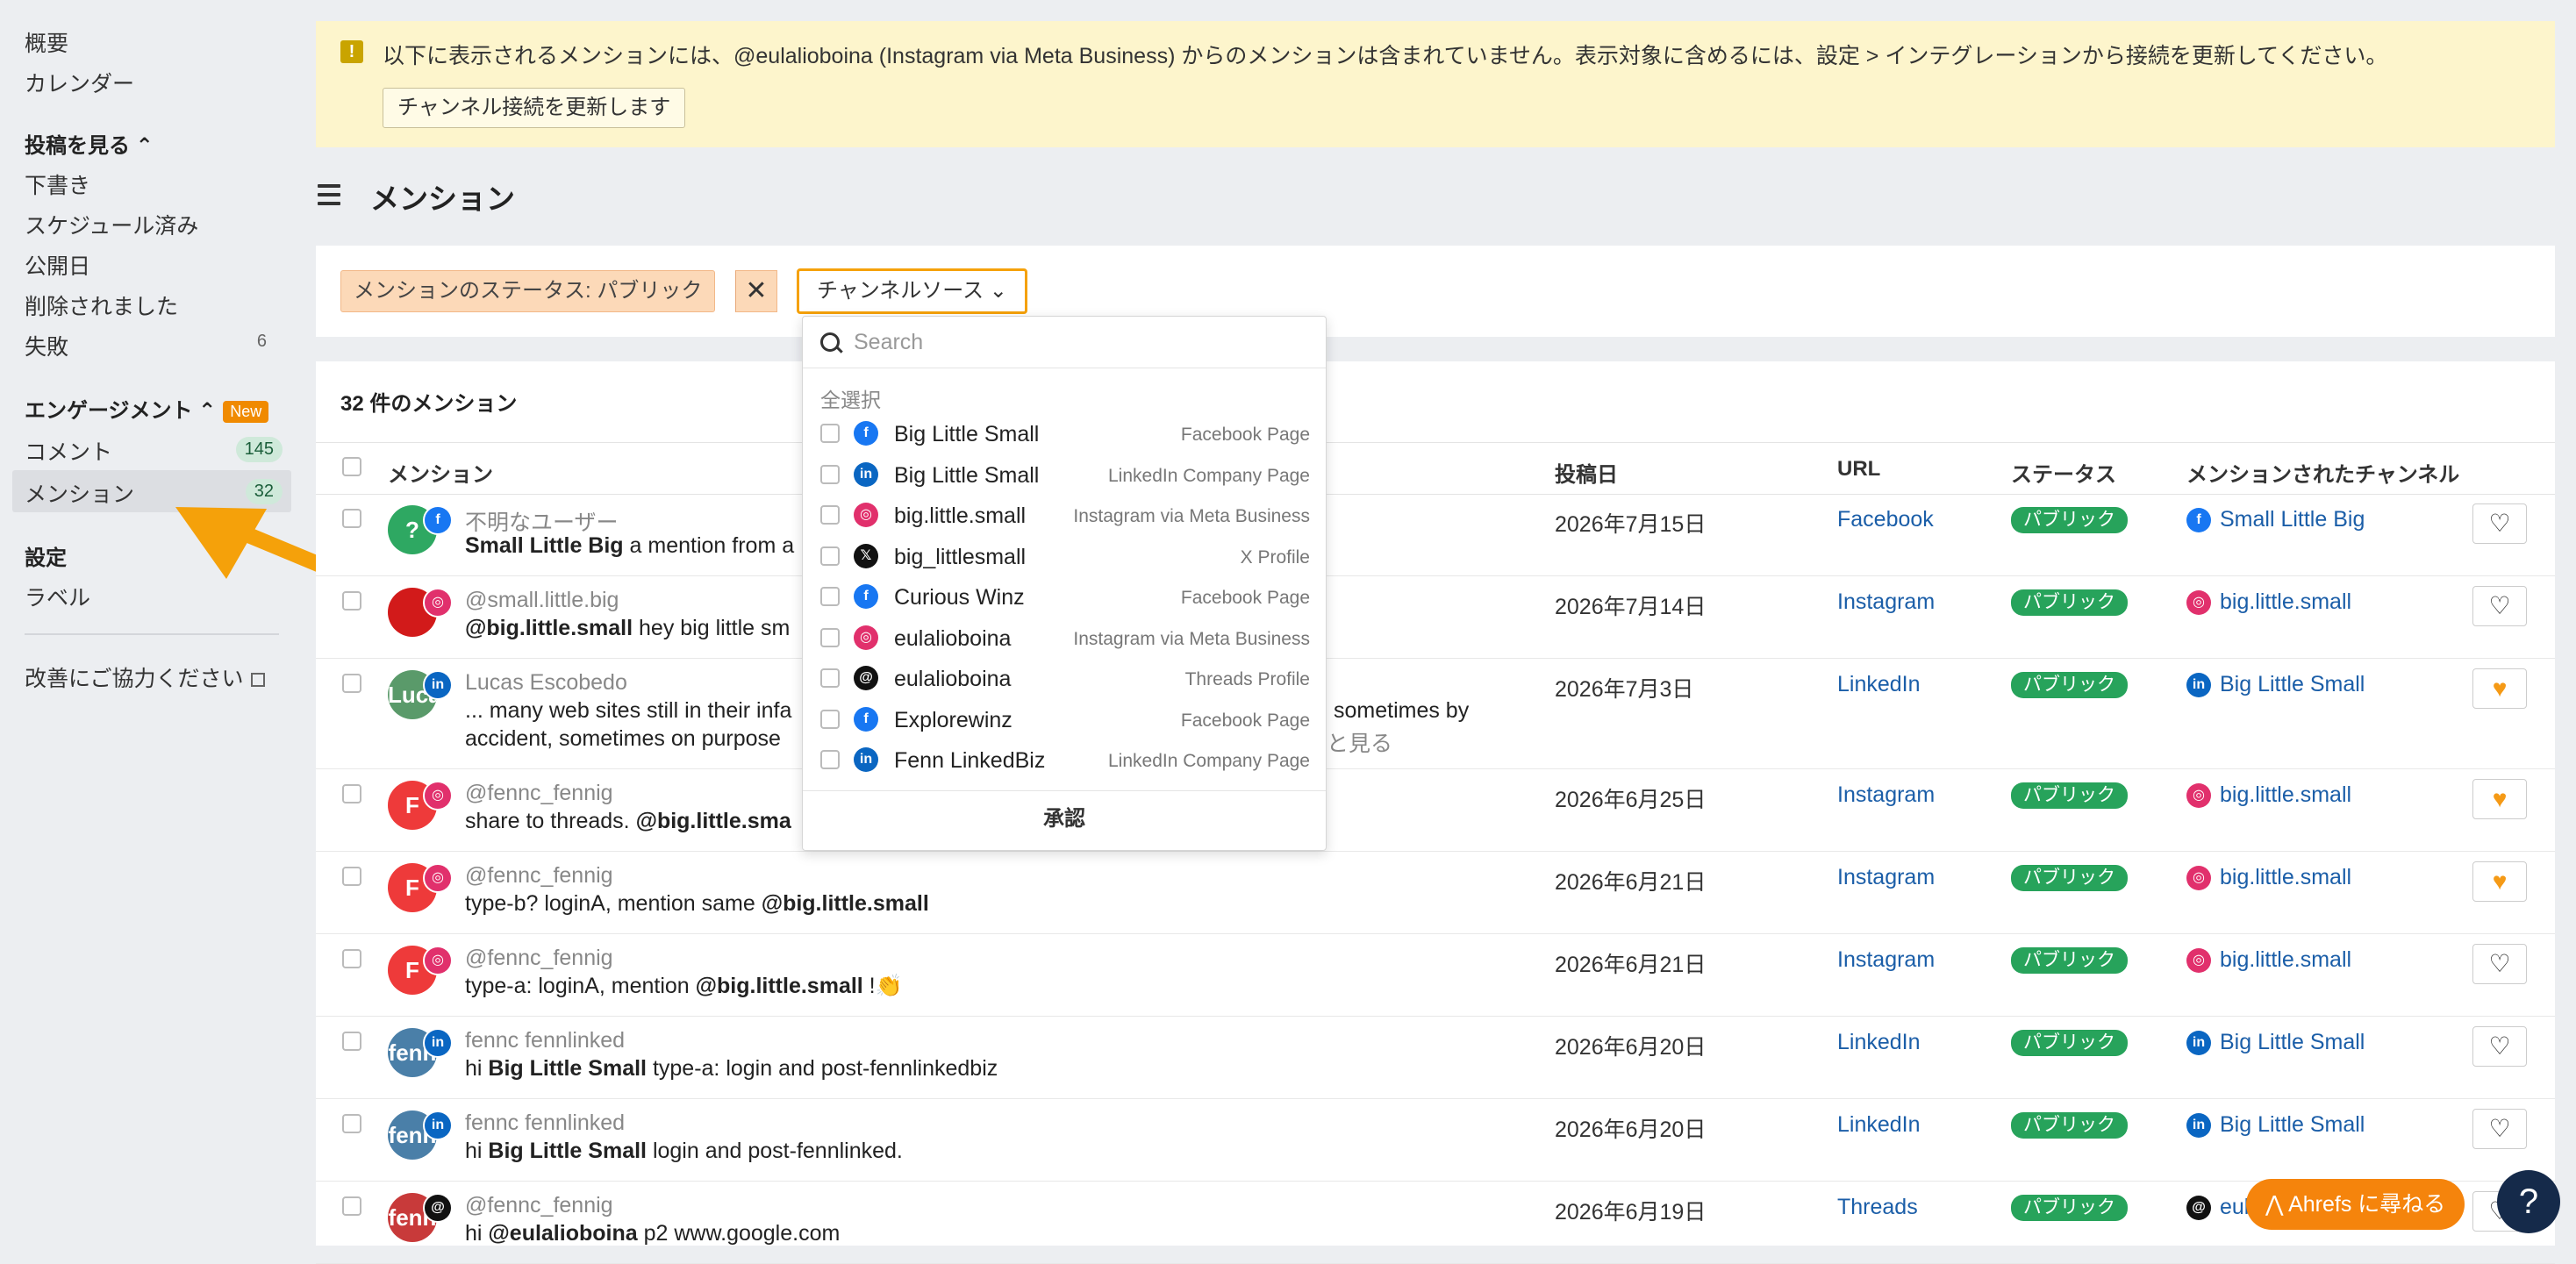 The height and width of the screenshot is (1264, 2576). Describe the element at coordinates (1064, 719) in the screenshot. I see `channel-option: f Explorewinz Facebook Page` at that location.